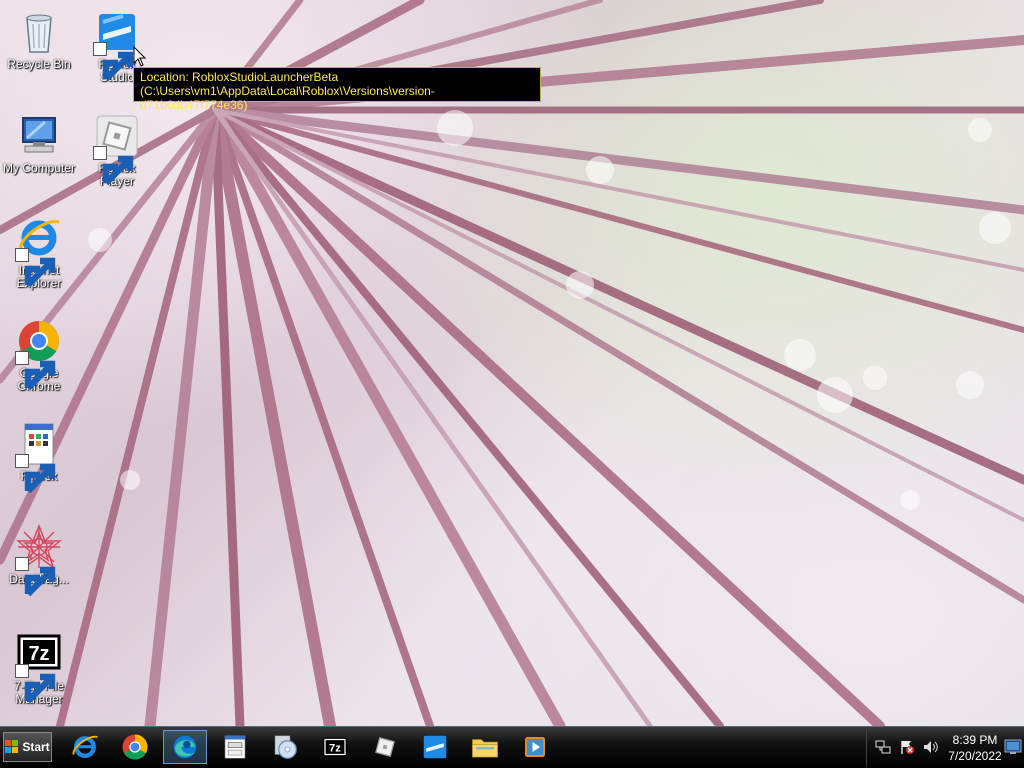  I want to click on clock-date: 7/20/2022, so click(975, 756).